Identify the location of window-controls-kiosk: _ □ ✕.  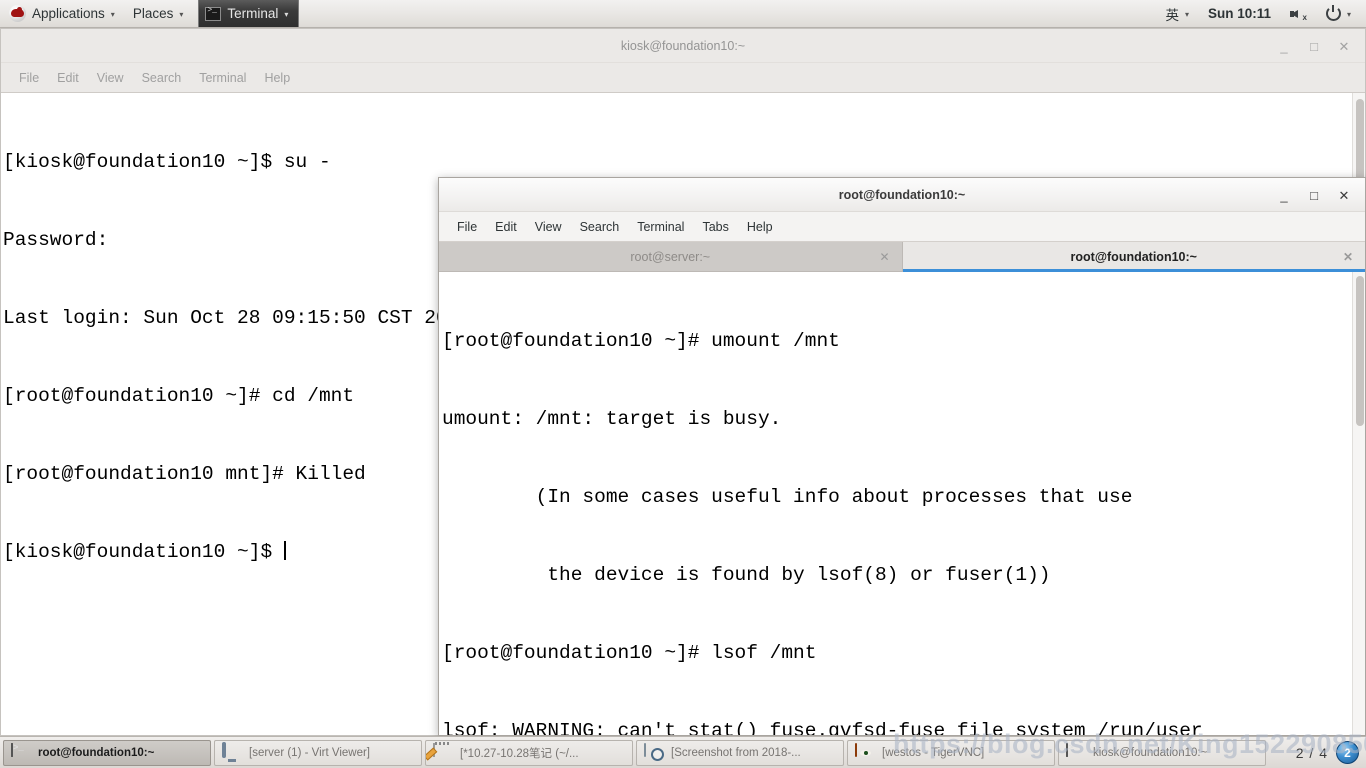
(1318, 46).